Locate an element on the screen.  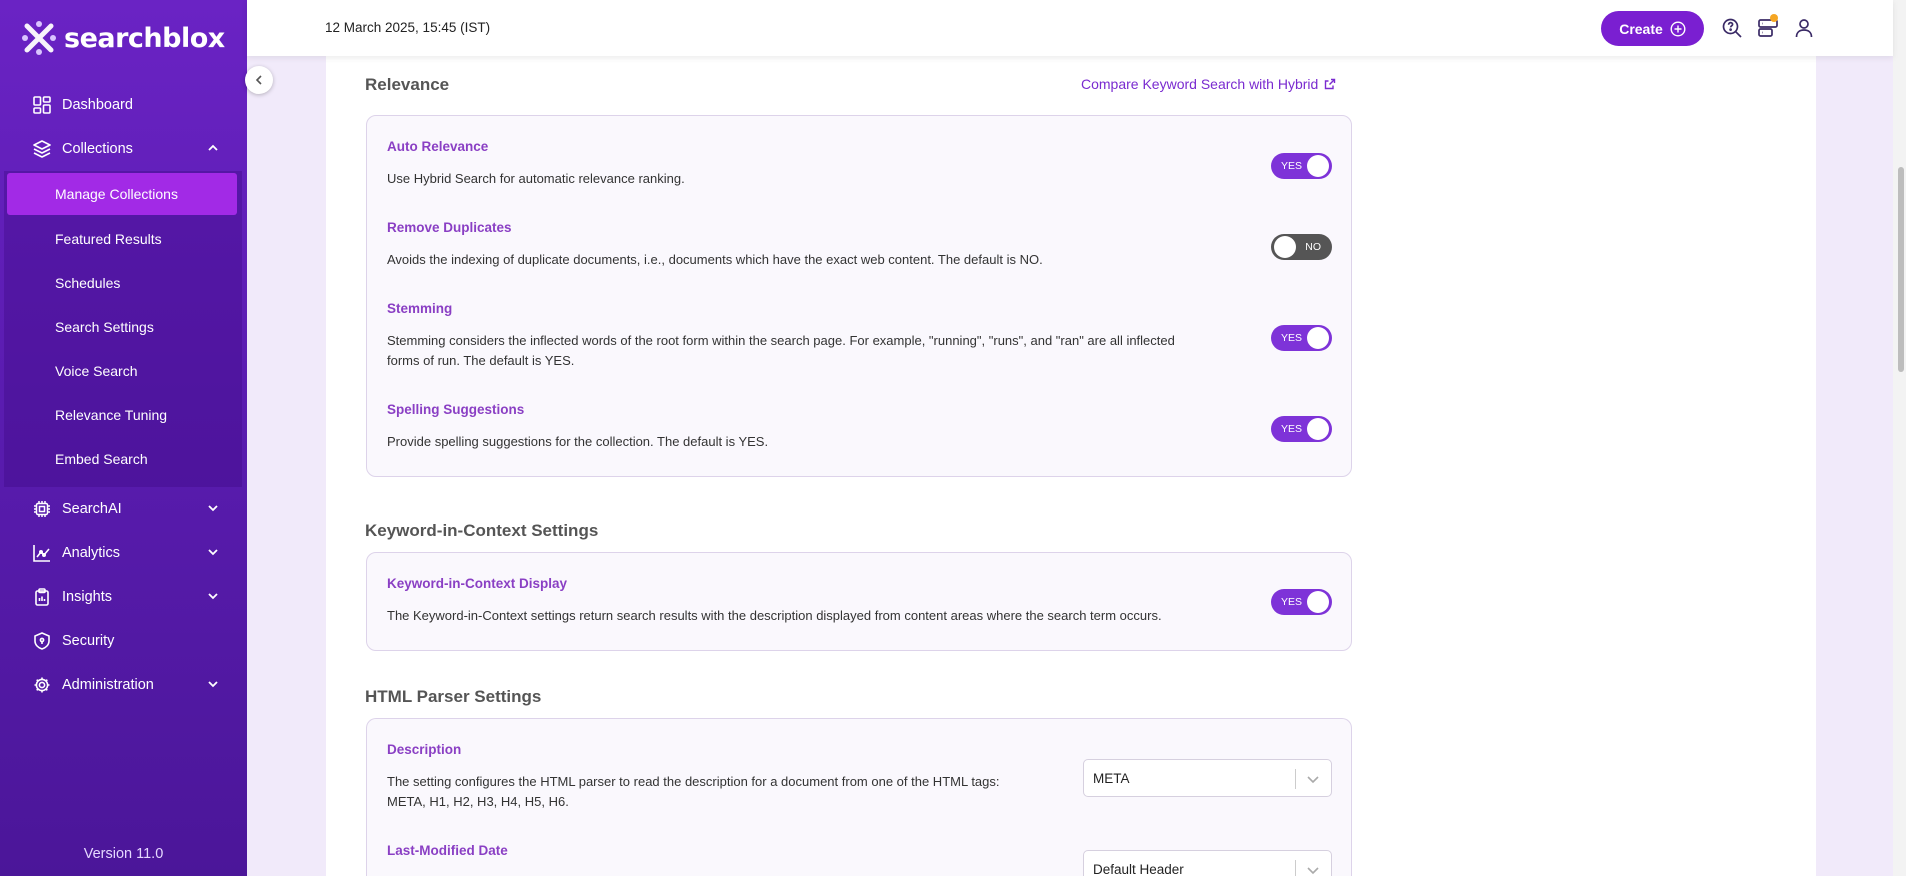
auto-relevance-toggle: YES is located at coordinates (1301, 166).